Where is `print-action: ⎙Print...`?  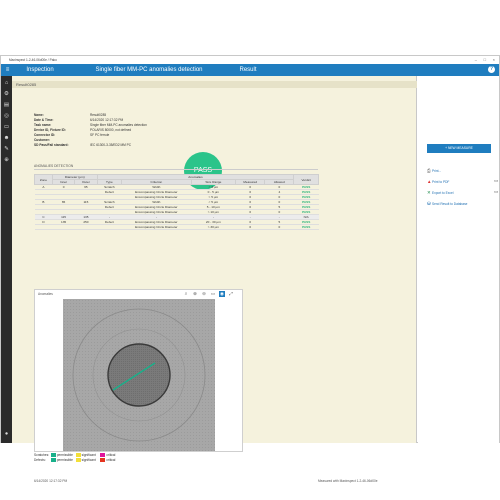 print-action: ⎙Print... is located at coordinates (434, 170).